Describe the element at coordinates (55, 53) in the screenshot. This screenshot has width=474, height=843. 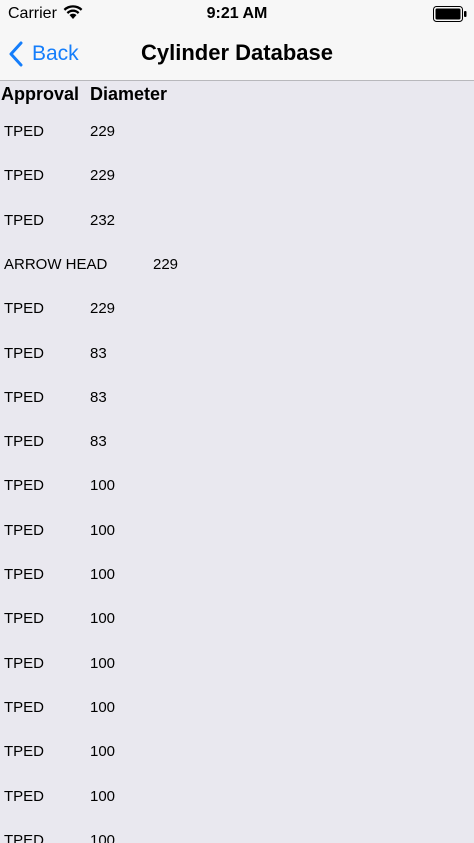
I see `back-button-label: Back` at that location.